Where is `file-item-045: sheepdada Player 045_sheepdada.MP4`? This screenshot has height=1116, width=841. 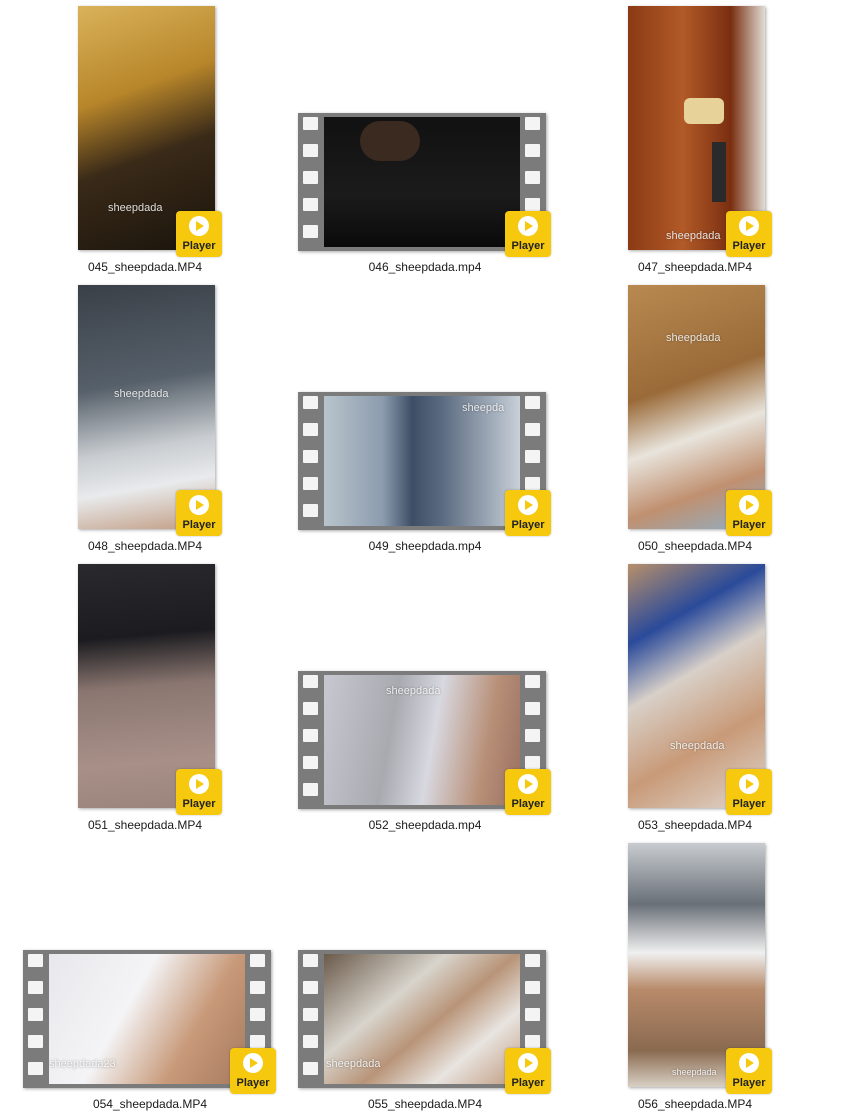 file-item-045: sheepdada Player 045_sheepdada.MP4 is located at coordinates (146, 142).